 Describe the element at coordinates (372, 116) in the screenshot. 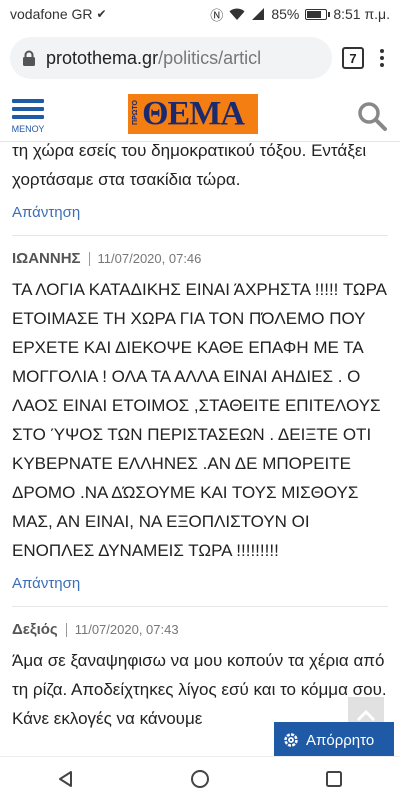

I see `search-icon` at that location.